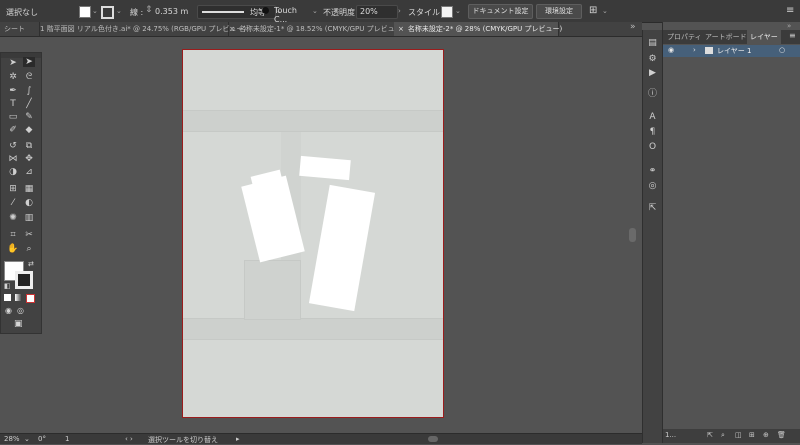 Image resolution: width=800 pixels, height=445 pixels. What do you see at coordinates (559, 11) in the screenshot?
I see `preferences-button: 環境設定` at bounding box center [559, 11].